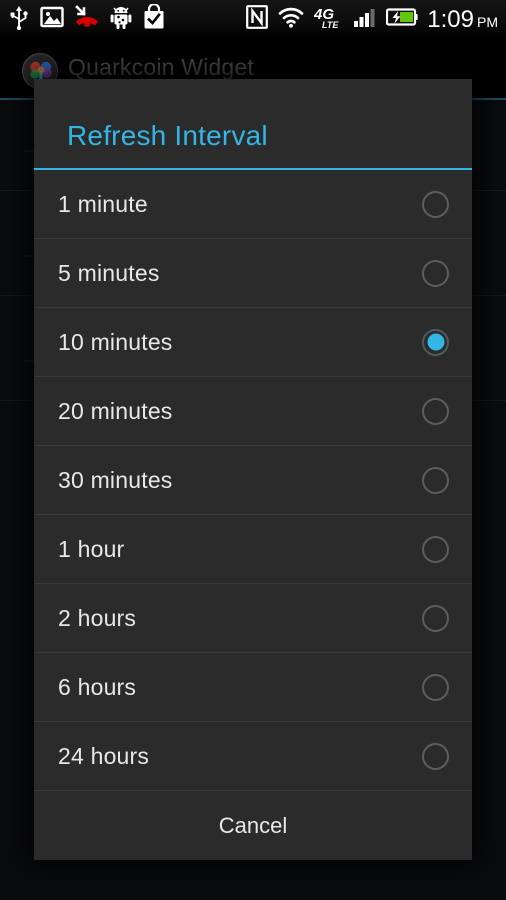 The height and width of the screenshot is (900, 506). I want to click on option-row: 6 hours, so click(253, 687).